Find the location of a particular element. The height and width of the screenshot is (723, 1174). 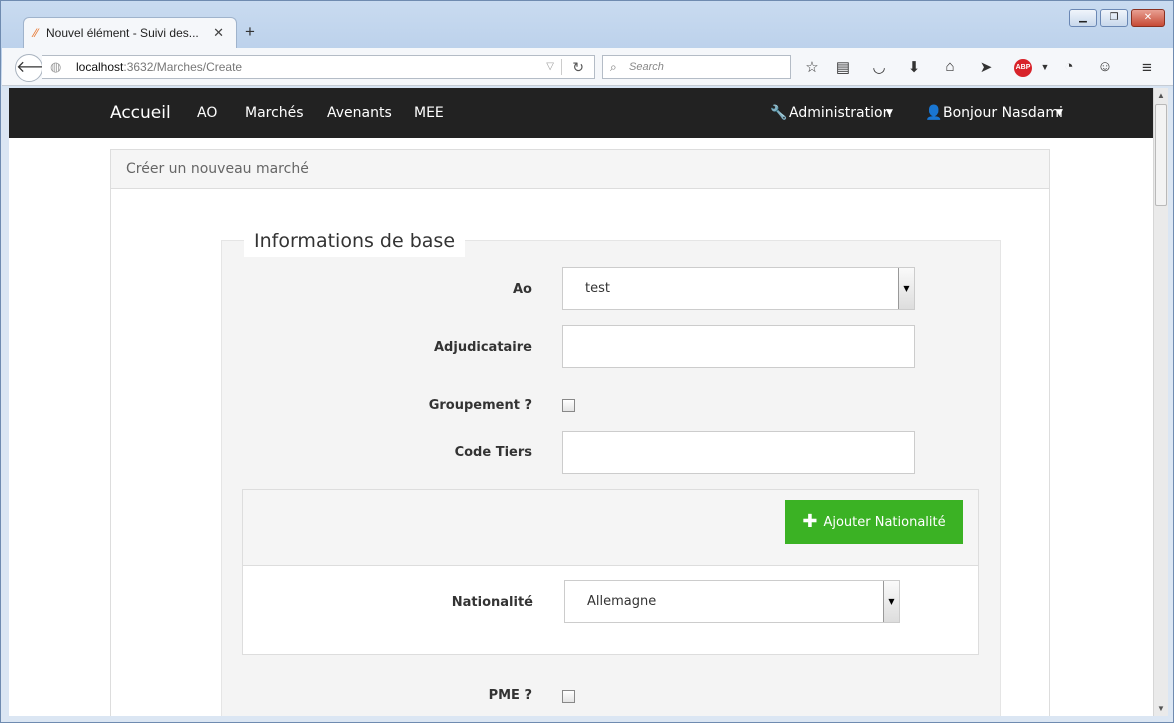

search-placeholder: Search is located at coordinates (646, 67).